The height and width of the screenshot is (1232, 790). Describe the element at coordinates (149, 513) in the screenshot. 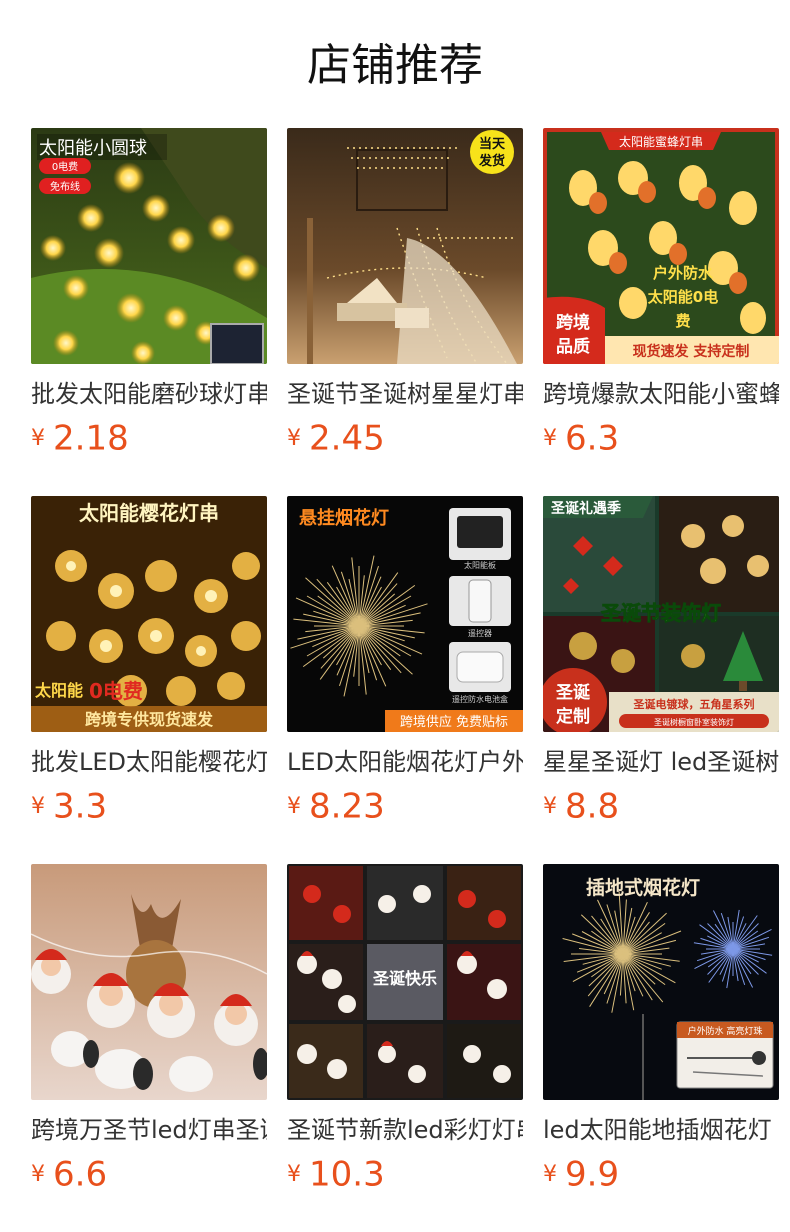

I see `badge-text: 太阳能樱花灯串` at that location.